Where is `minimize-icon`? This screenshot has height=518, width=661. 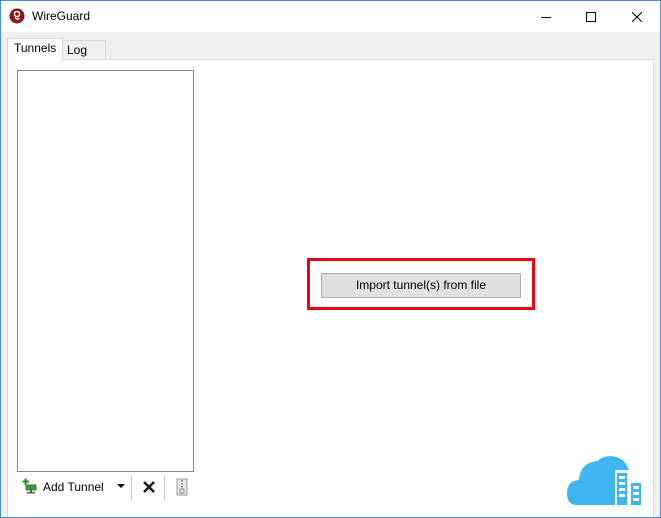
minimize-icon is located at coordinates (546, 17).